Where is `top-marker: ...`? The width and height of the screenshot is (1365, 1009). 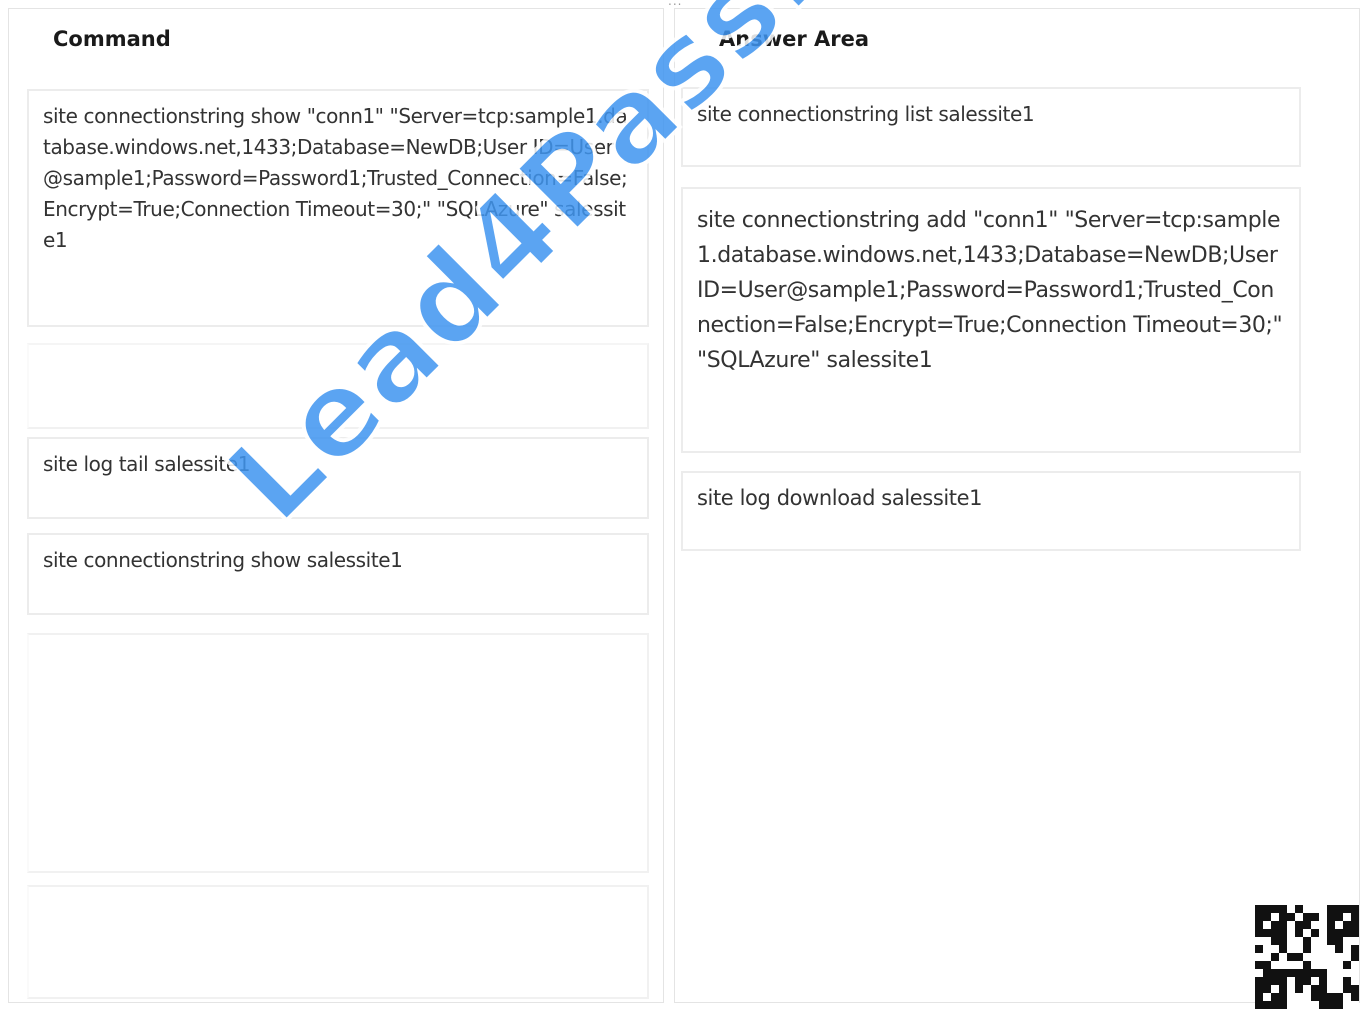
top-marker: ... is located at coordinates (675, 4).